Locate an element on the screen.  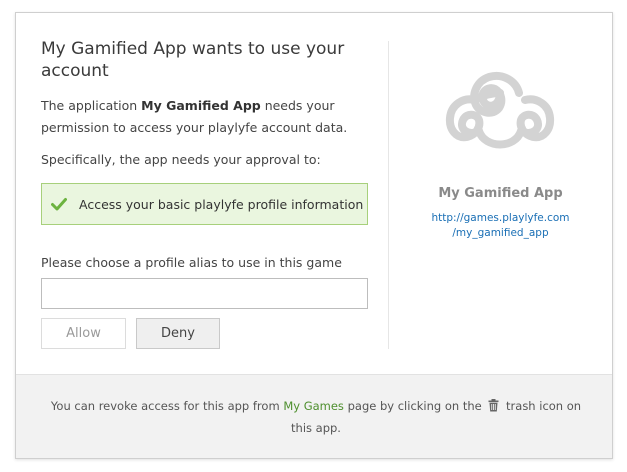
check-icon is located at coordinates (59, 204).